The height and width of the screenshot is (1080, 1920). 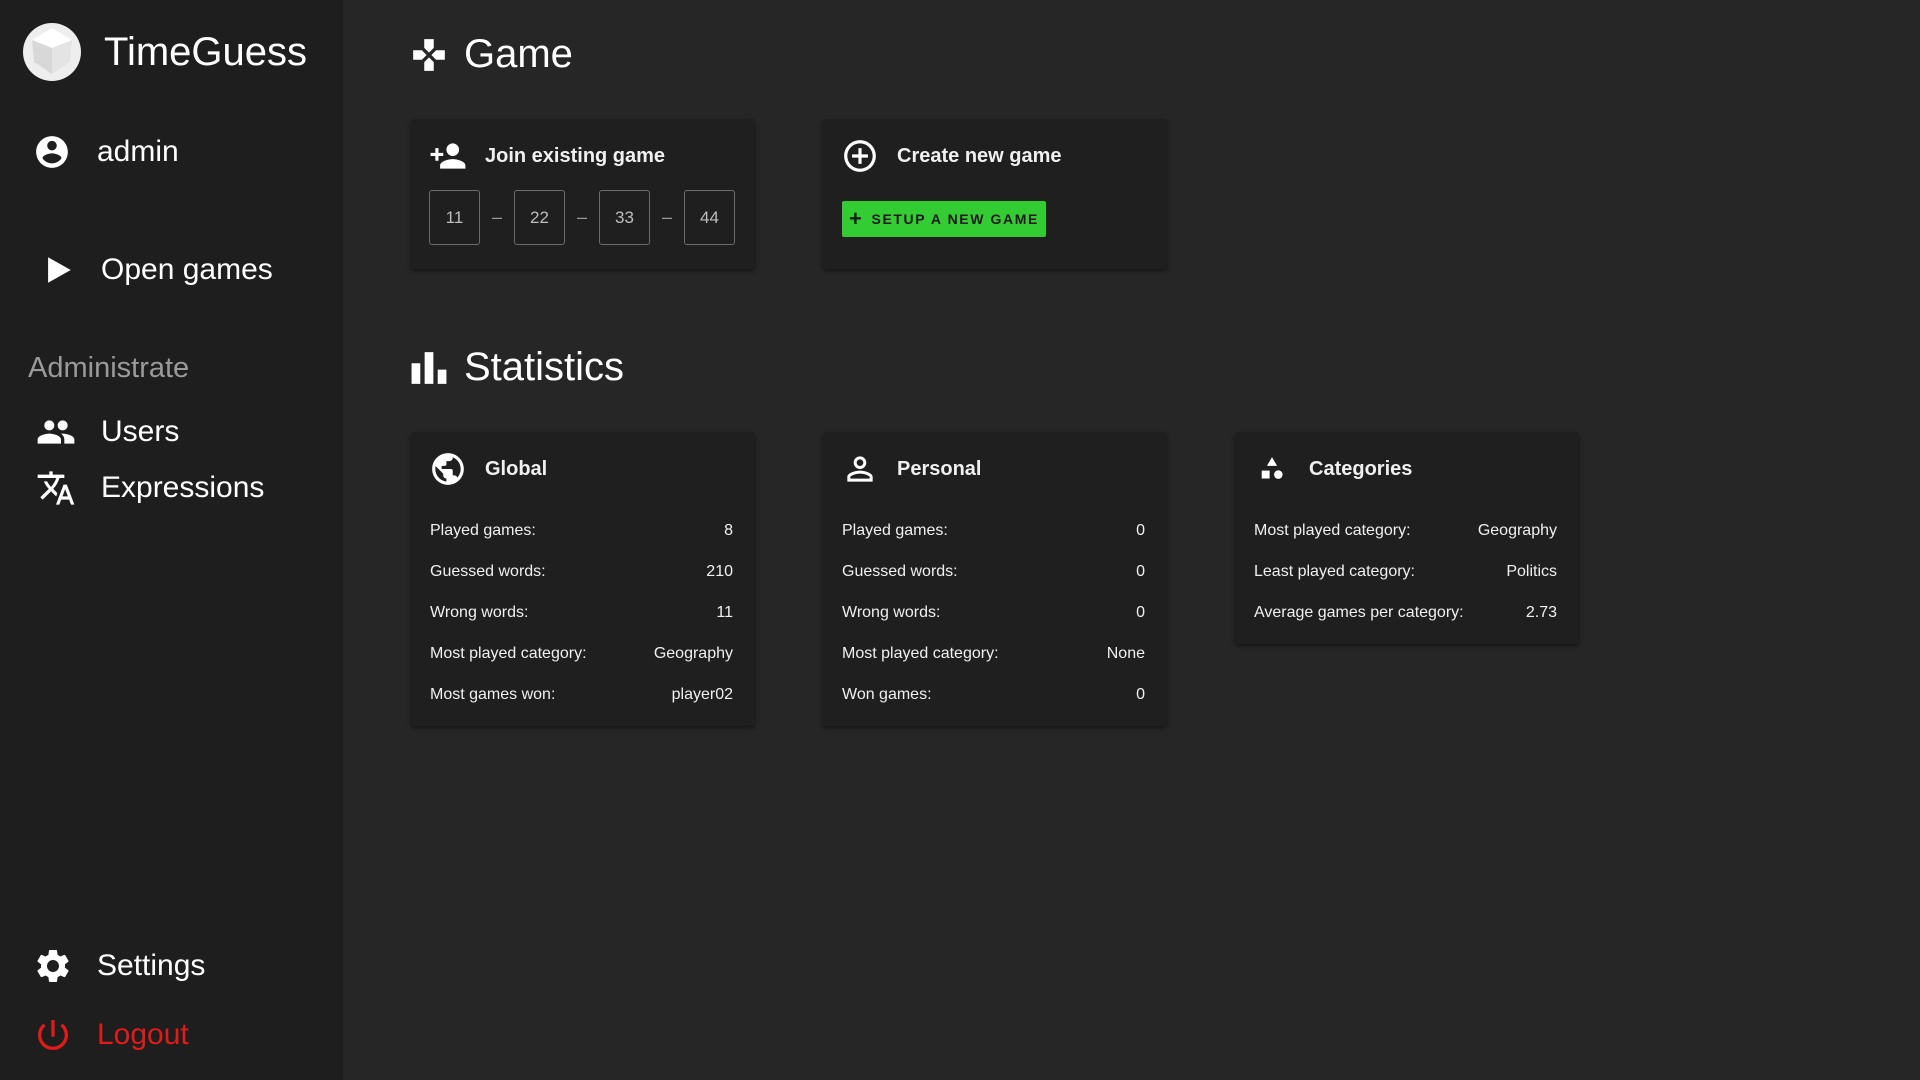 I want to click on stat-row: Average games per category: 2.73, so click(x=1405, y=612).